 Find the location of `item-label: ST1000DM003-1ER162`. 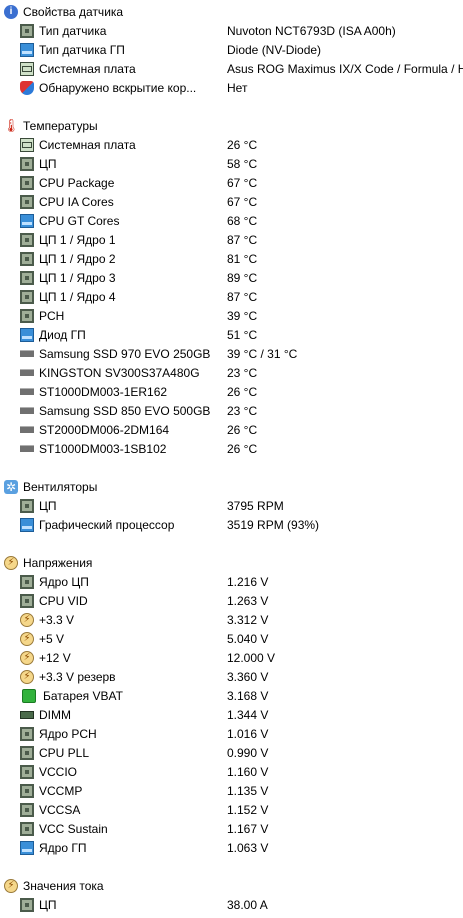

item-label: ST1000DM003-1ER162 is located at coordinates (103, 391).